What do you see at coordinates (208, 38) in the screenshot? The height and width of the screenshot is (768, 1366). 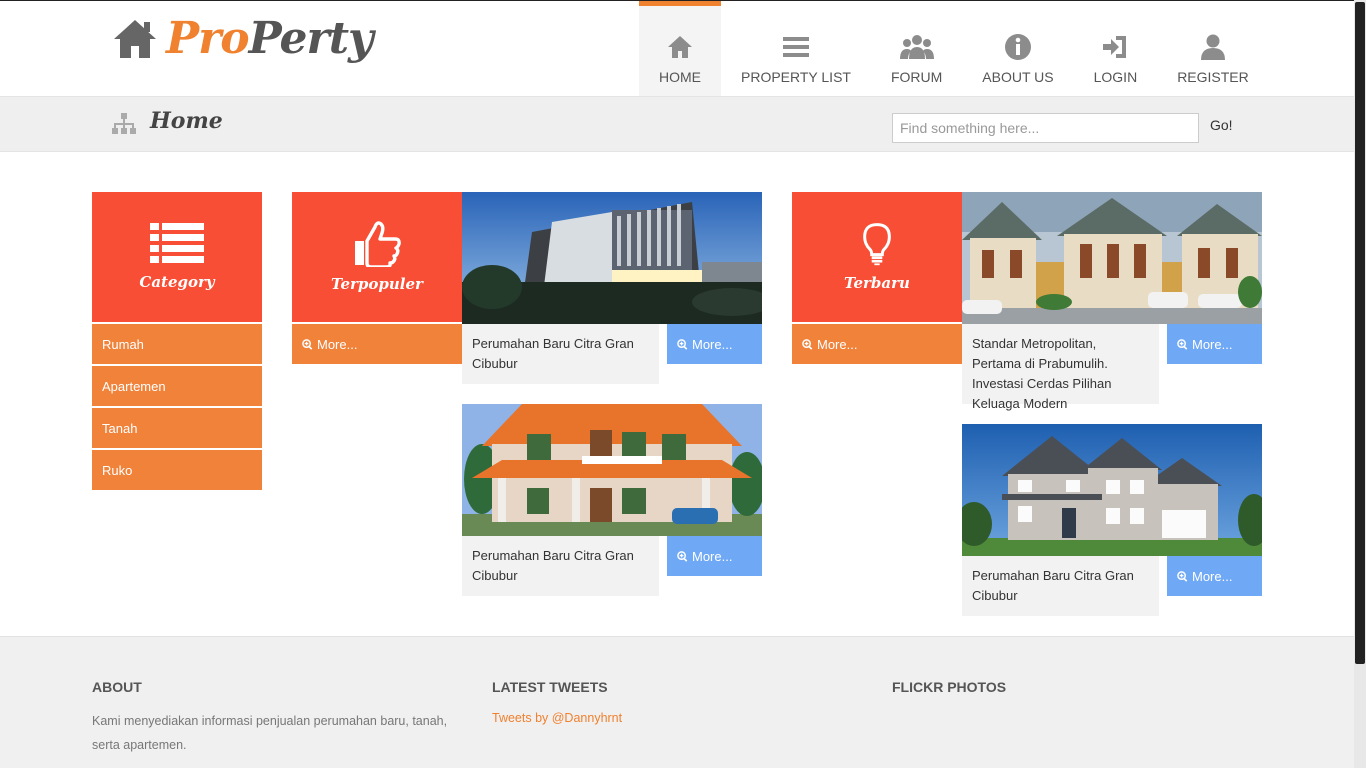 I see `logo-text-pro: Pro` at bounding box center [208, 38].